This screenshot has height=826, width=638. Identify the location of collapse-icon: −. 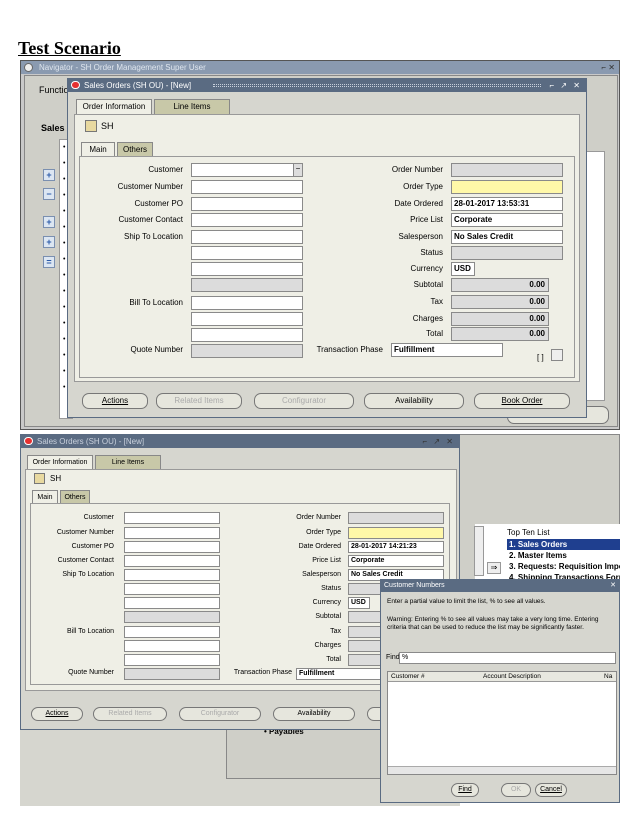
(49, 194).